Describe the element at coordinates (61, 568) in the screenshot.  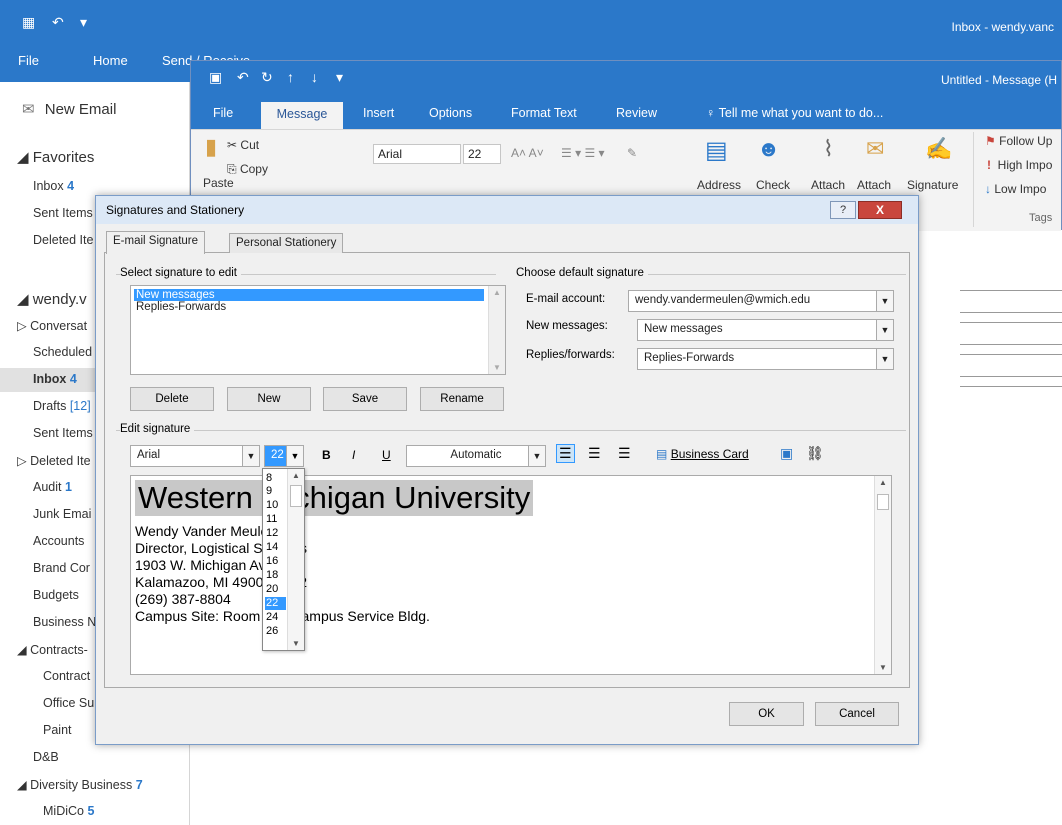
I see `nav-folder-brand: Brand Cor` at that location.